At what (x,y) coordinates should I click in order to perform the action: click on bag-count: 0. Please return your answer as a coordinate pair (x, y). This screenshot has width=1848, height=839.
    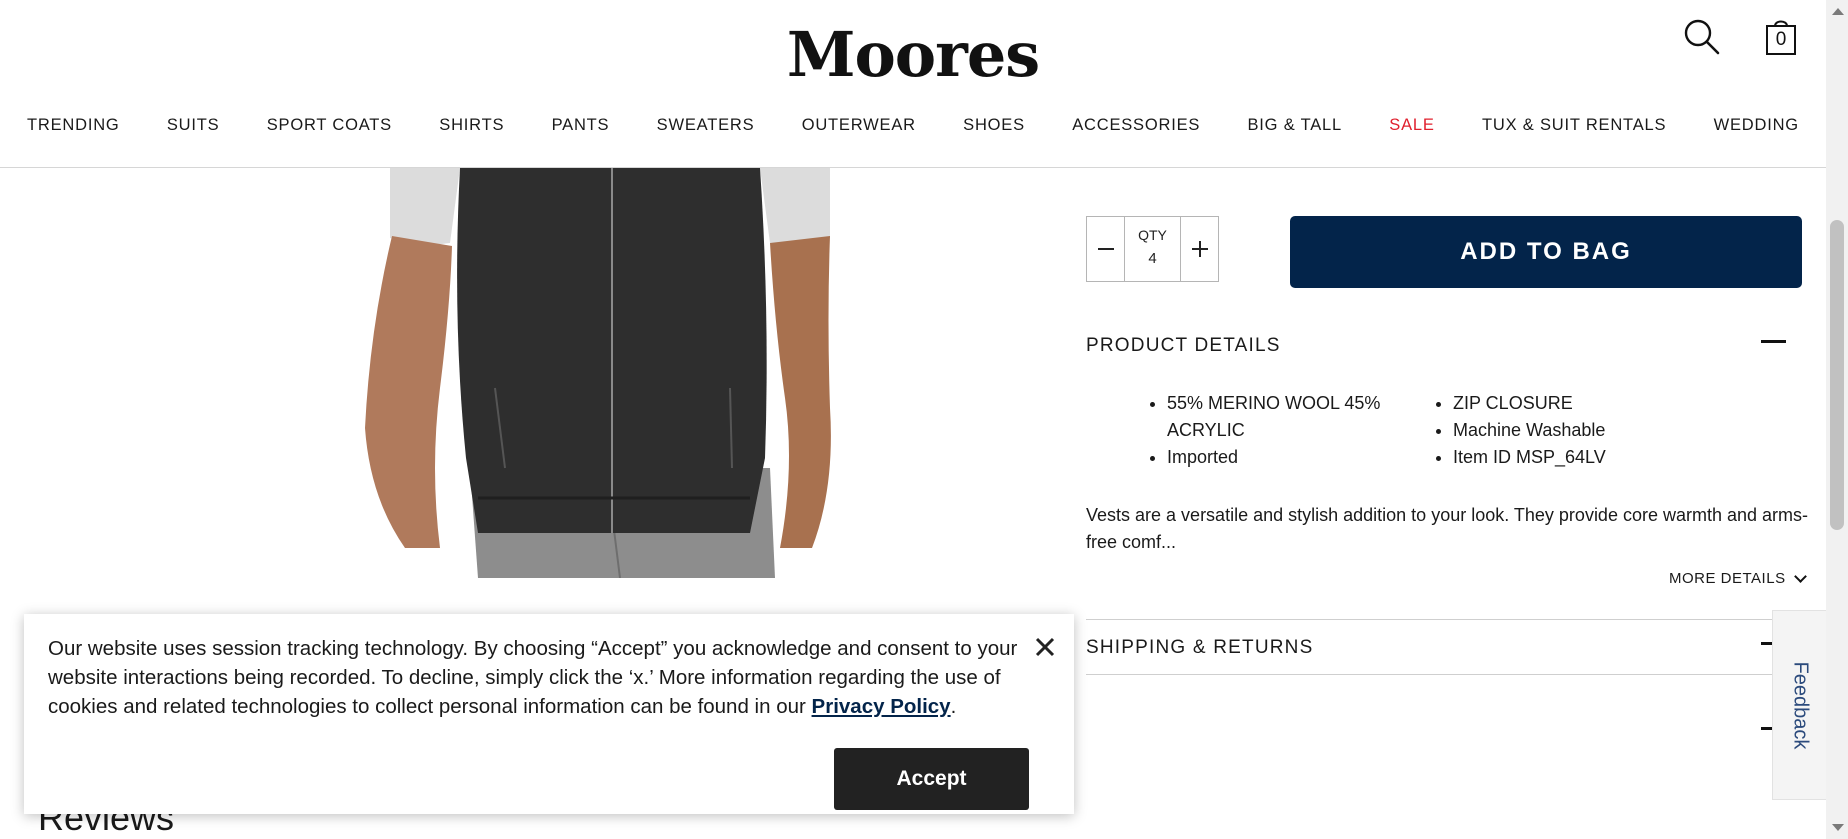
    Looking at the image, I should click on (1781, 39).